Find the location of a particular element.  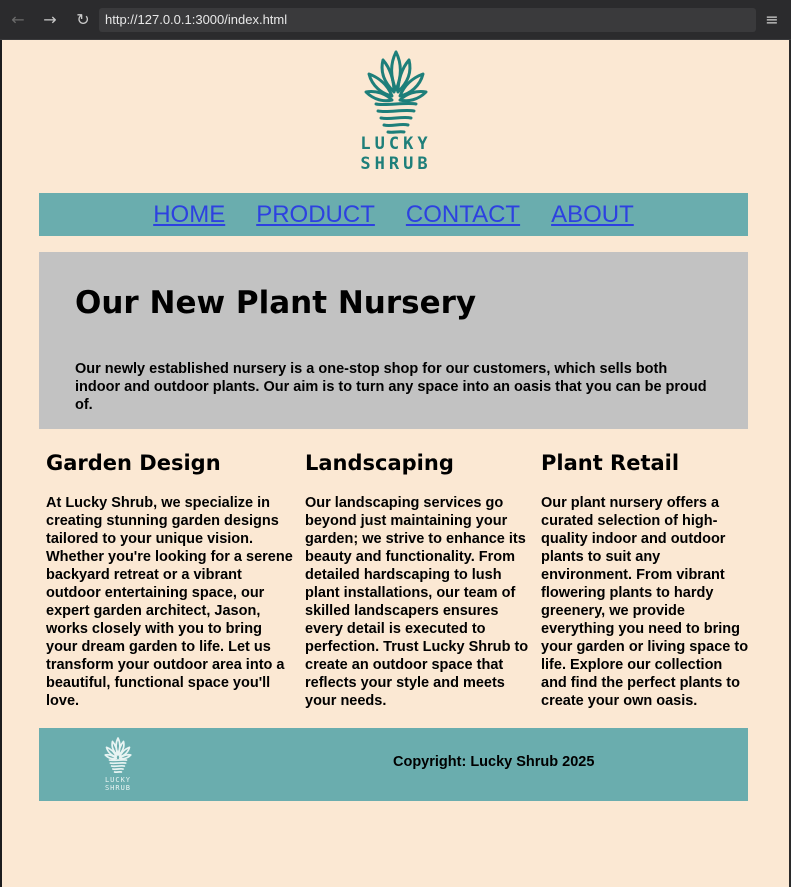

nav-link-home: HOME is located at coordinates (189, 215).